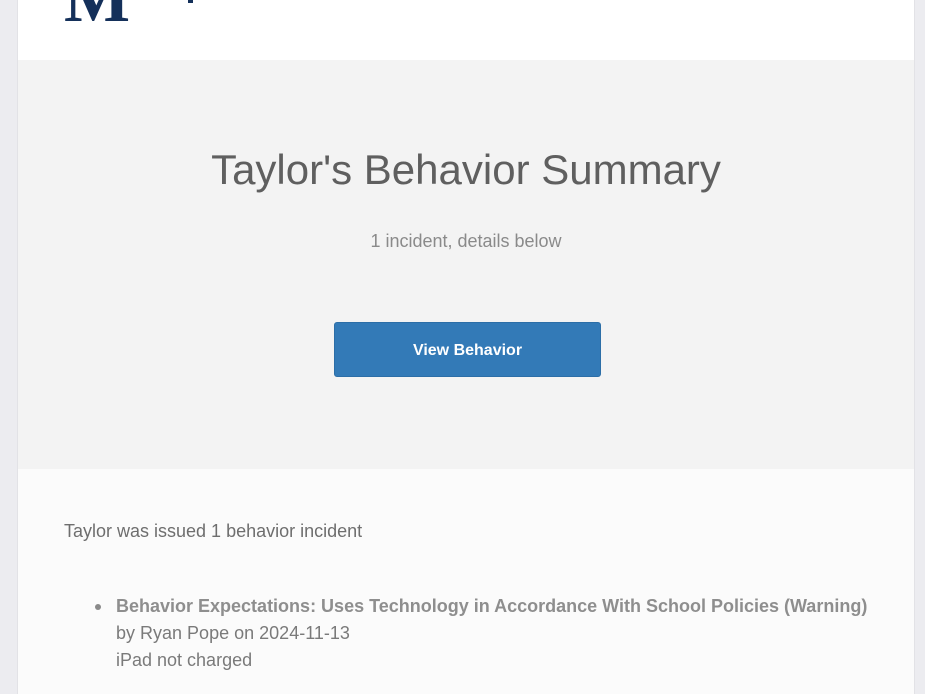 The height and width of the screenshot is (694, 925). What do you see at coordinates (466, 30) in the screenshot?
I see `email-header: M` at bounding box center [466, 30].